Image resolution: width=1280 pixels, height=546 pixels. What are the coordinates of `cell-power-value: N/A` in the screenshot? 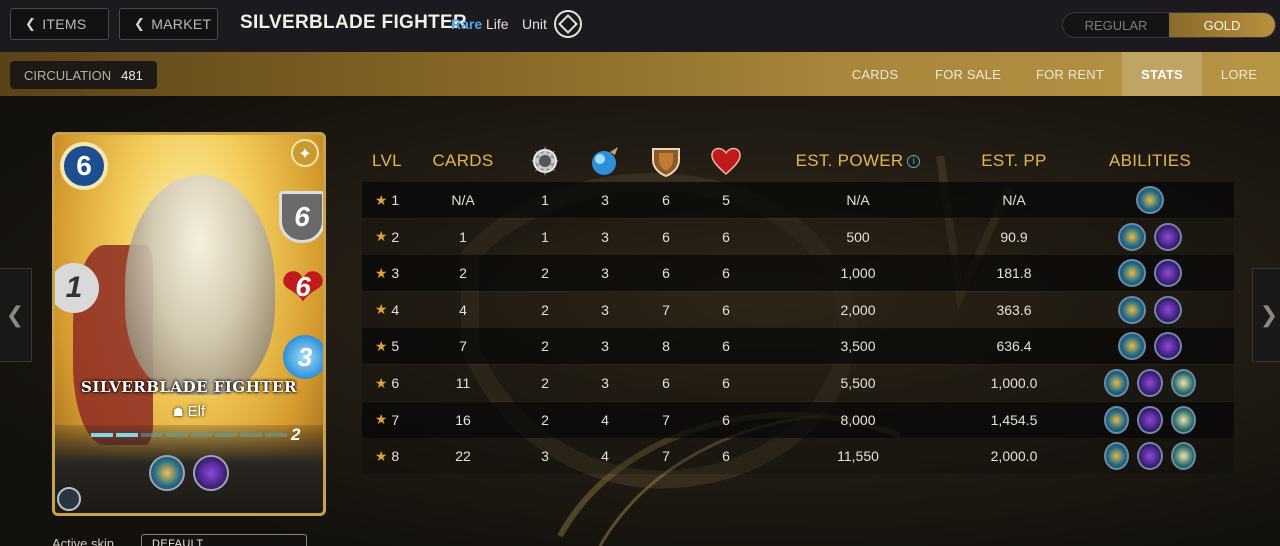 It's located at (858, 200).